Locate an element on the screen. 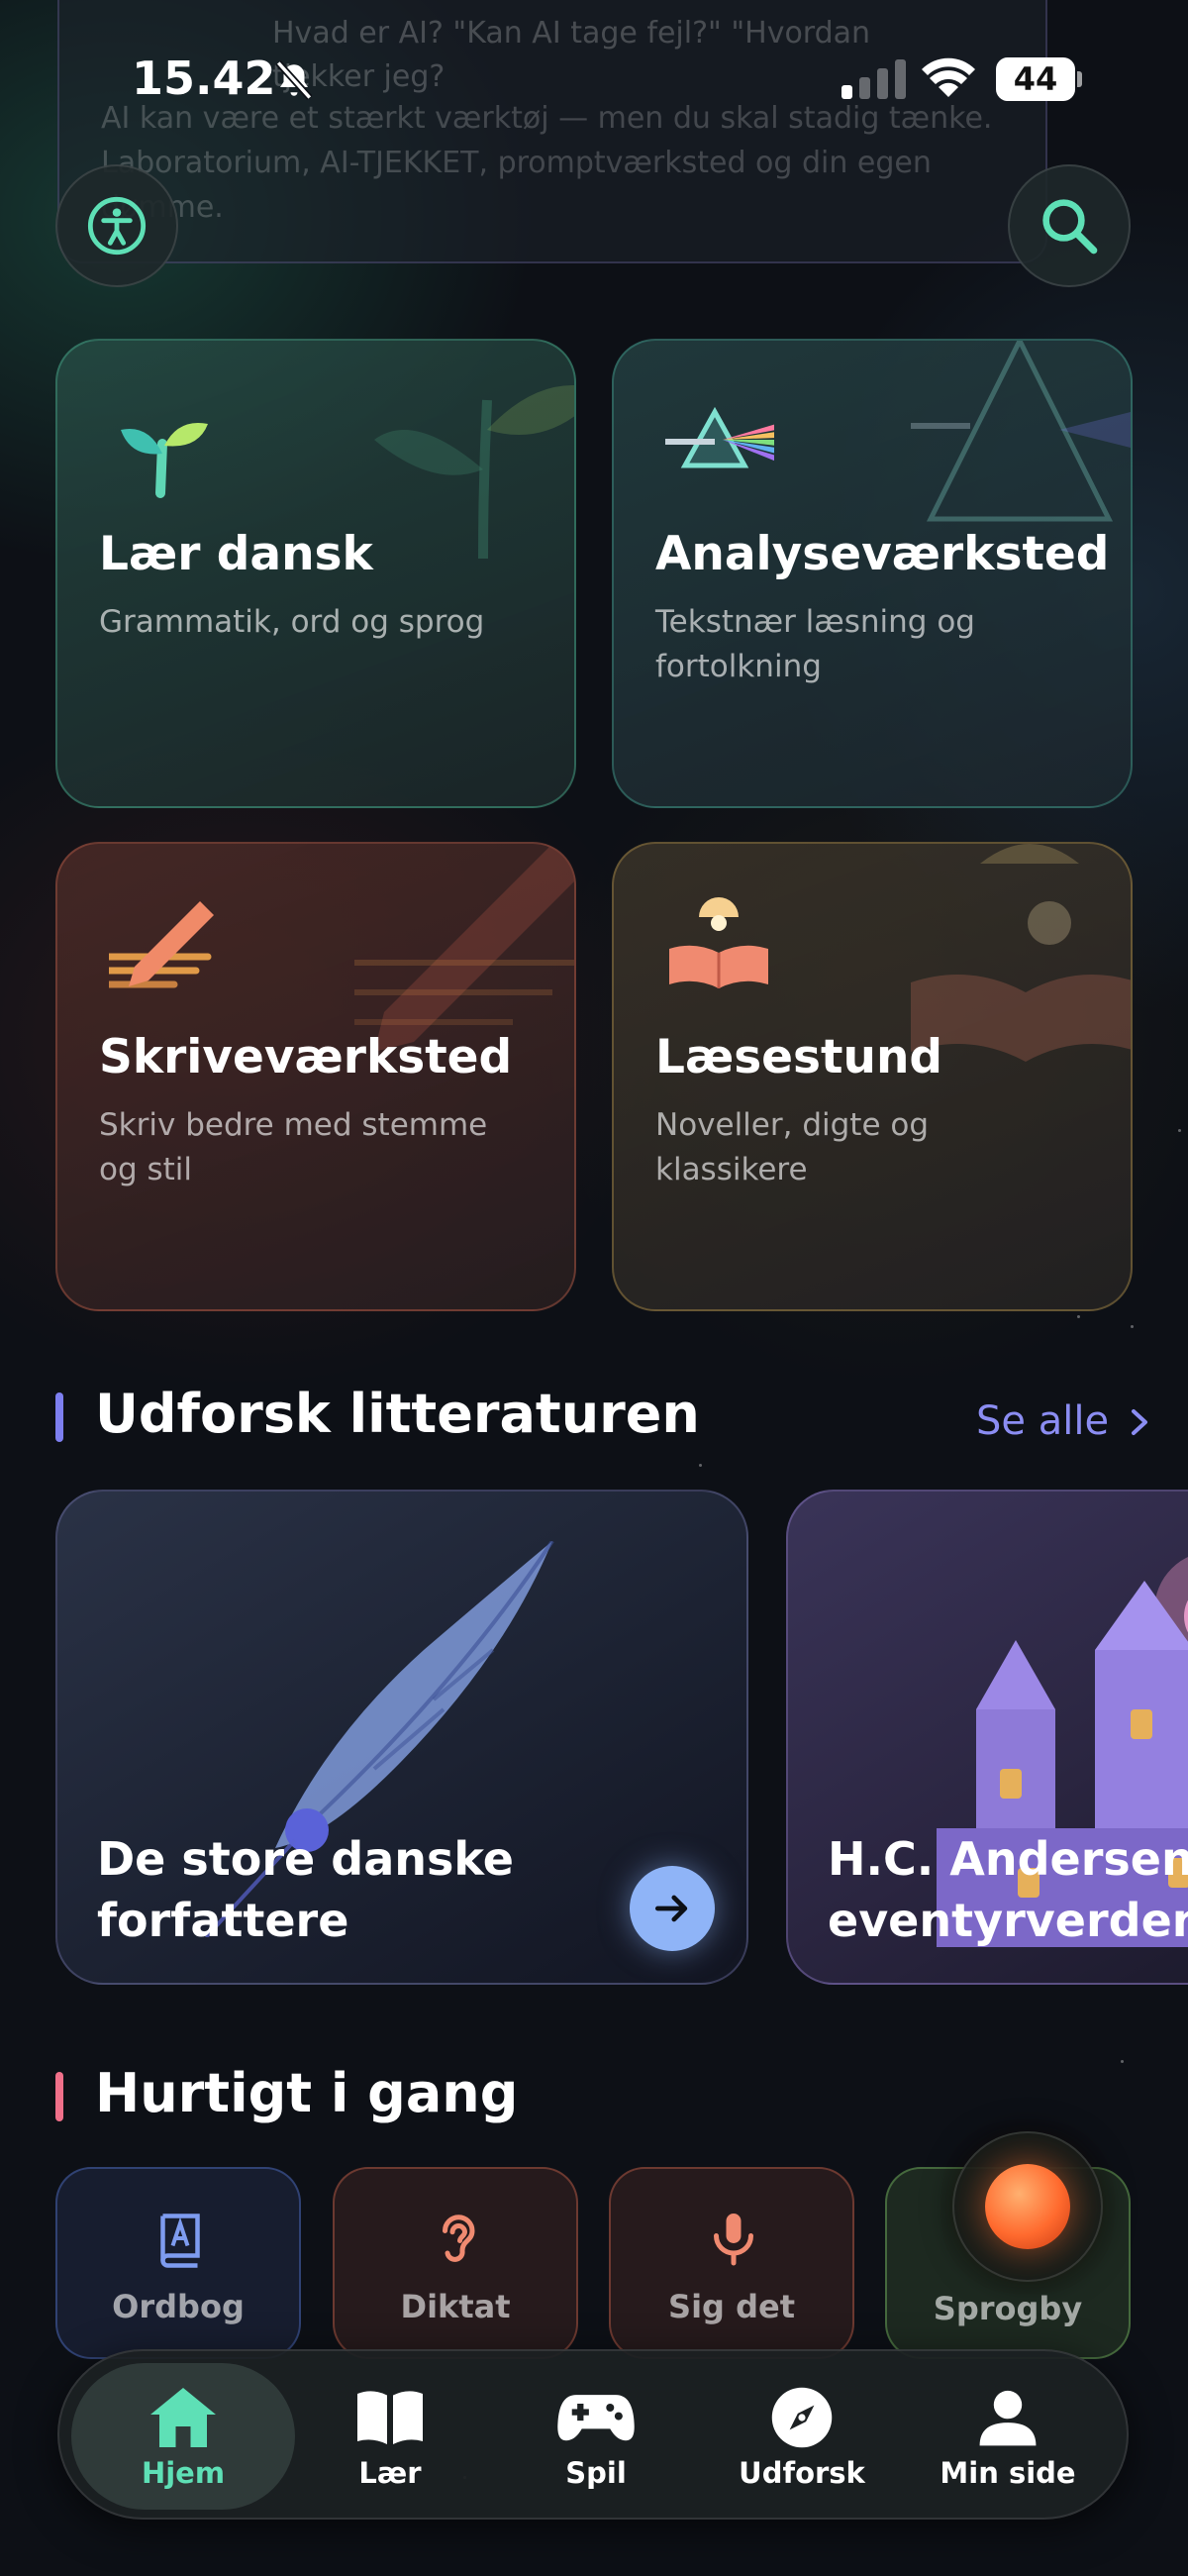  literature-card-title: De store danske forfattere is located at coordinates (305, 1889).